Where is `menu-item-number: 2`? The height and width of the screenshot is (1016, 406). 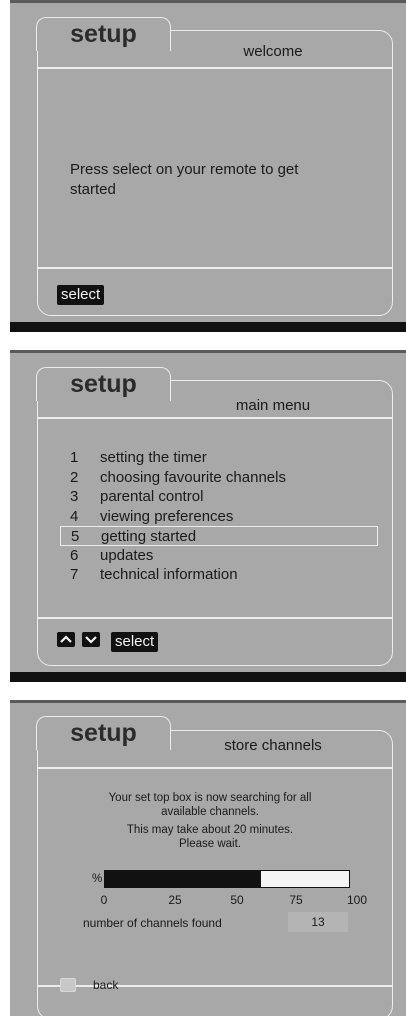 menu-item-number: 2 is located at coordinates (74, 477).